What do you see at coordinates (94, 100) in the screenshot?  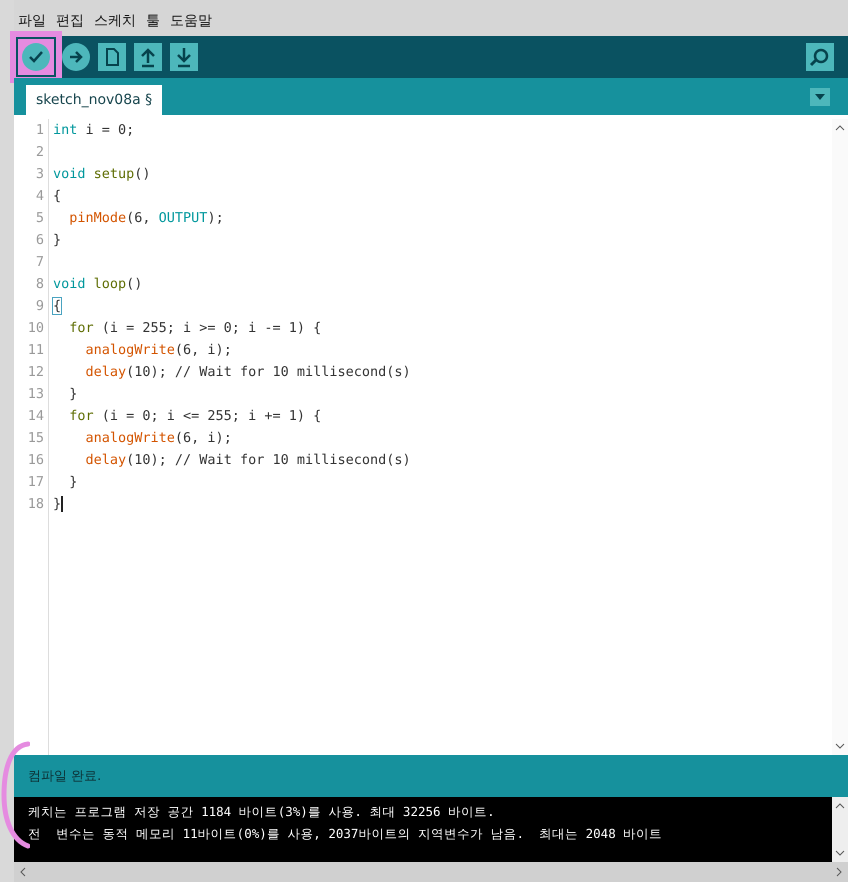 I see `file-tab: sketch_nov08a §` at bounding box center [94, 100].